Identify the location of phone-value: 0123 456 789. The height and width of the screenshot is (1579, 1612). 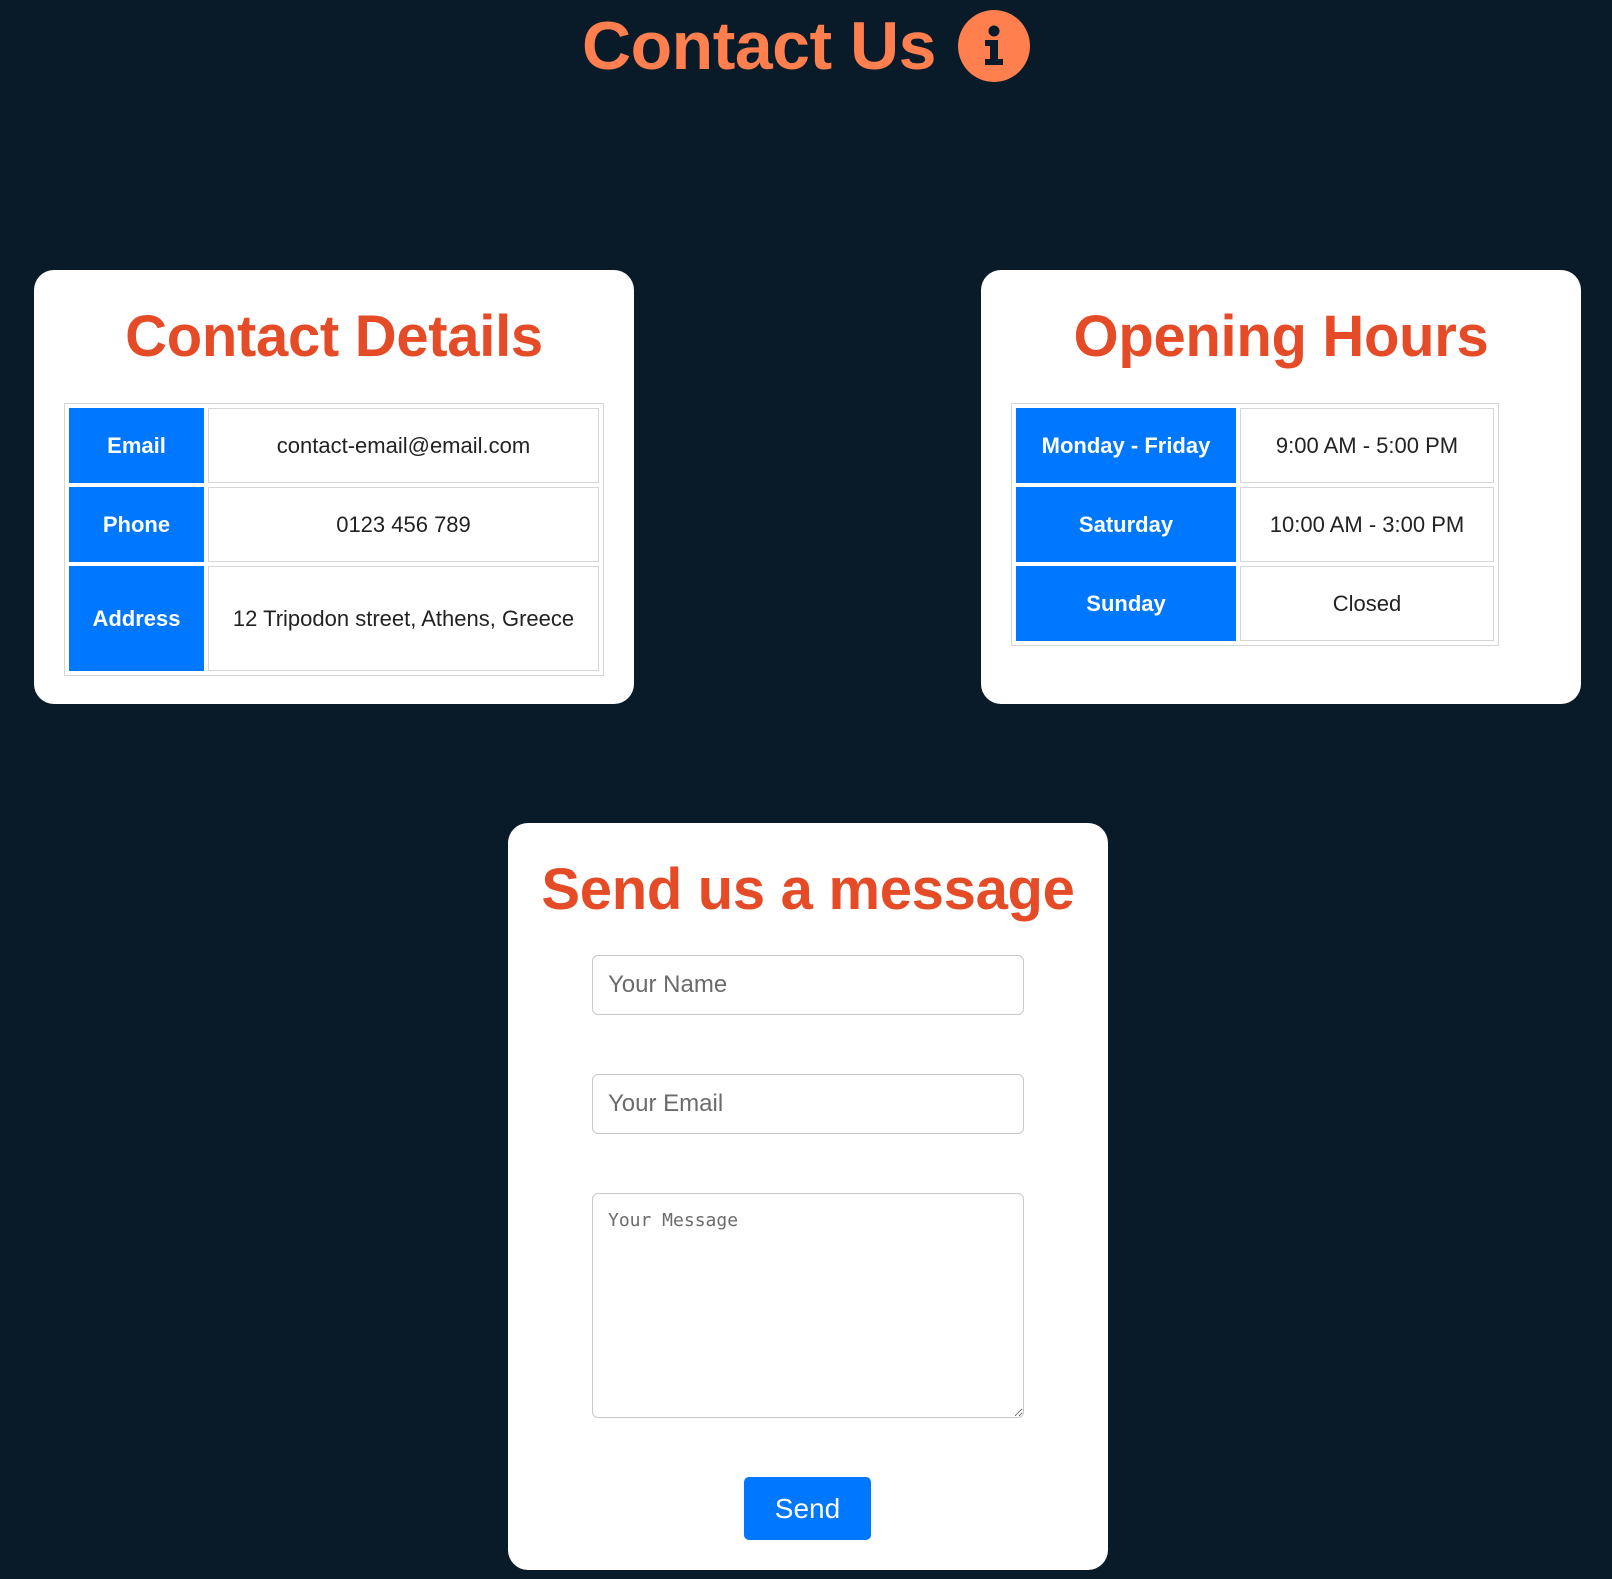
(403, 524).